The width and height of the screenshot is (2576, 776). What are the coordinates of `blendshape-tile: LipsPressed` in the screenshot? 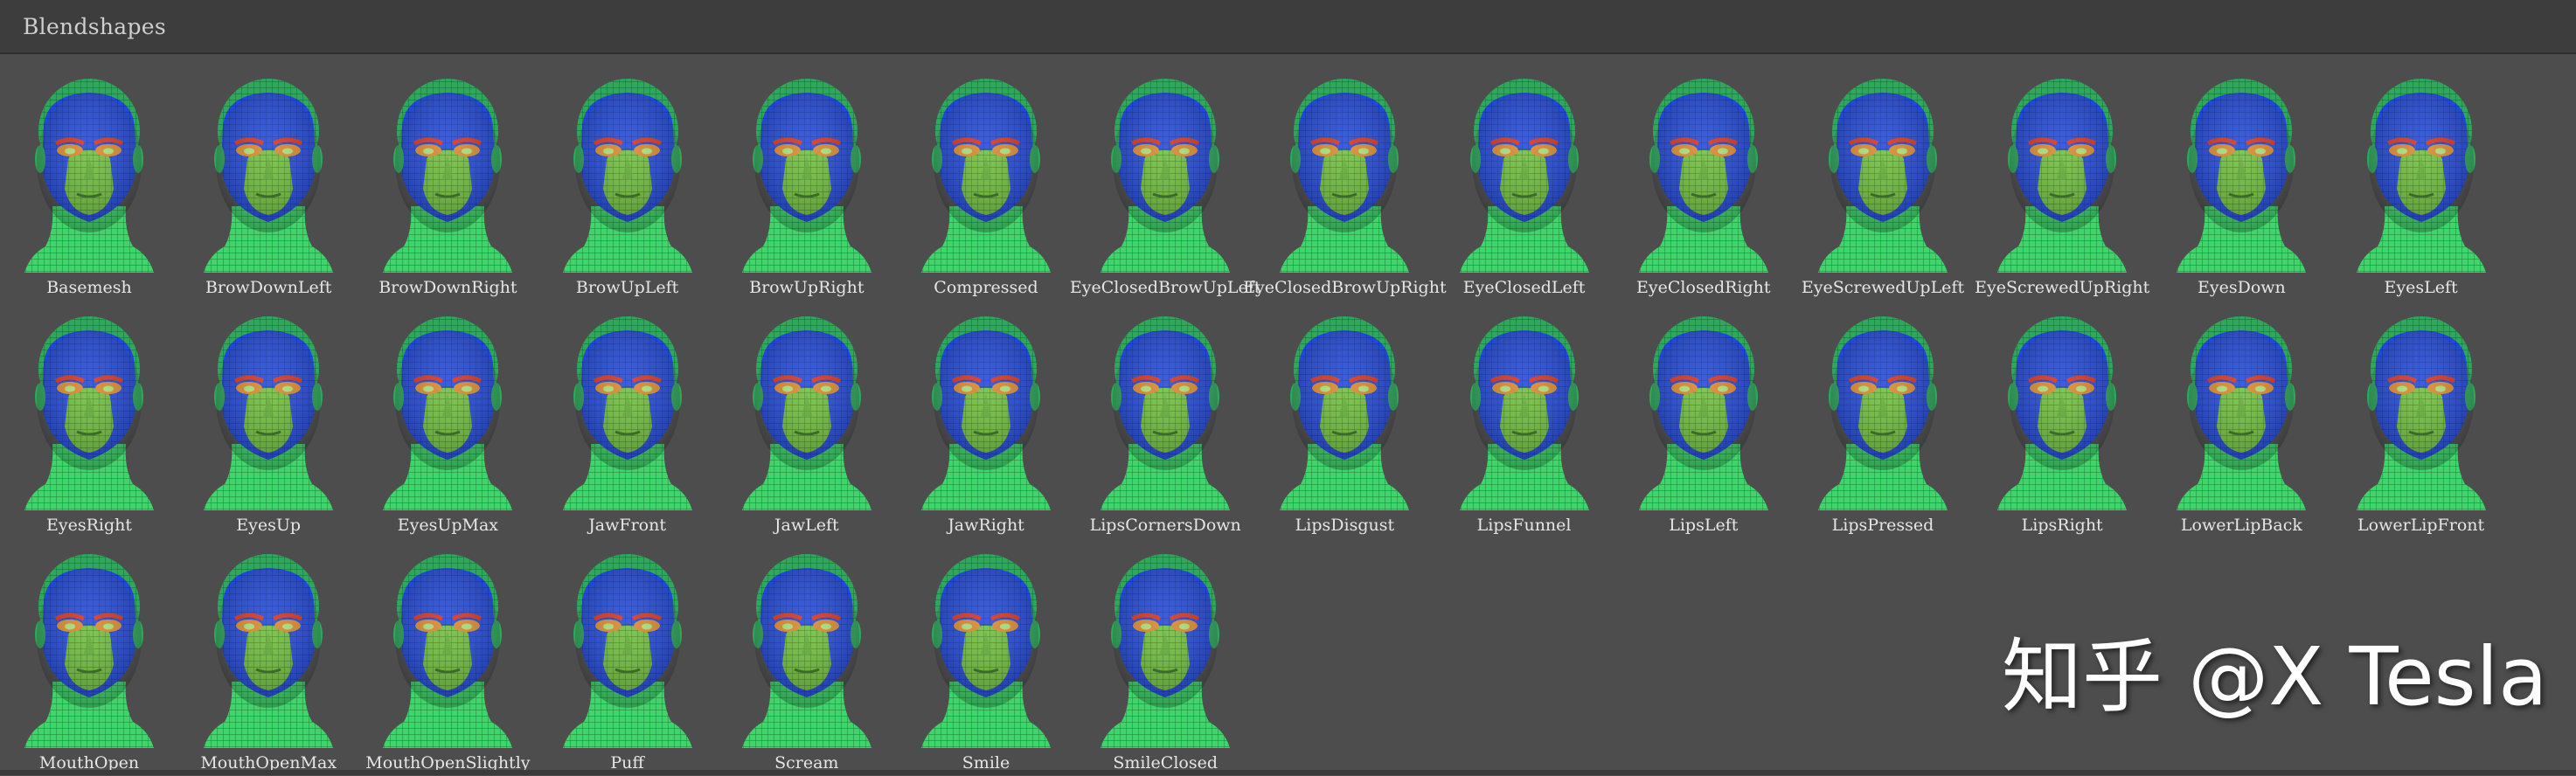 It's located at (1882, 420).